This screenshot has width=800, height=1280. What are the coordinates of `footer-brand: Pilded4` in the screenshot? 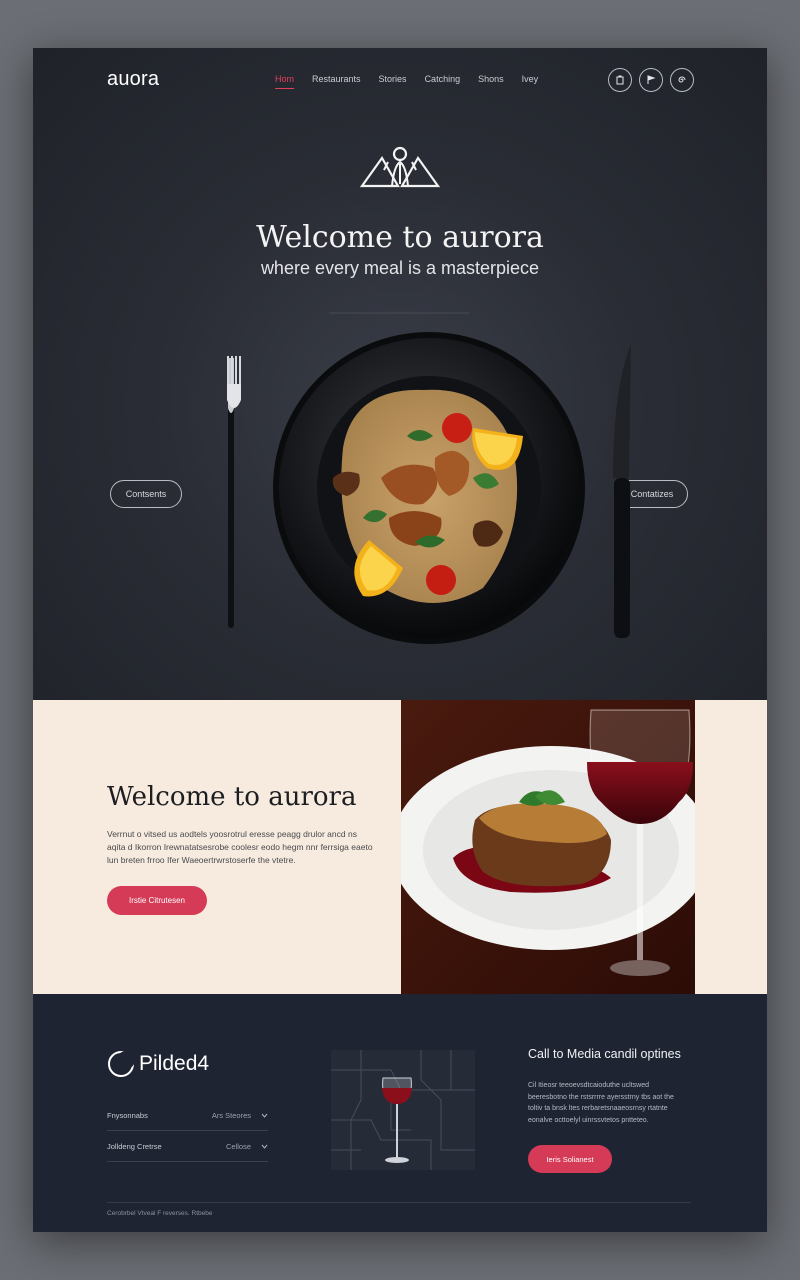 It's located at (158, 1064).